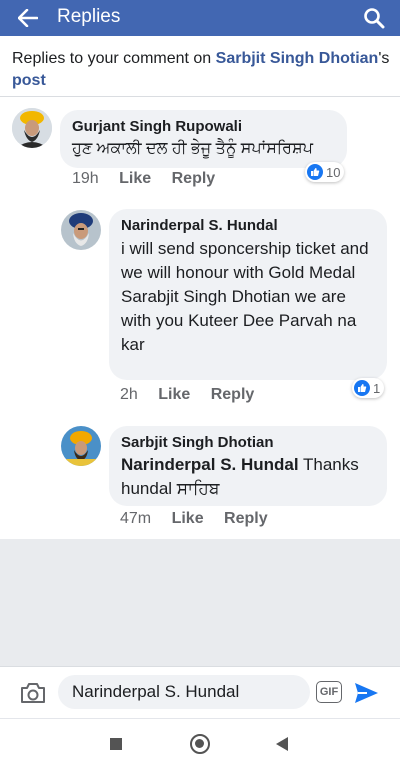 The width and height of the screenshot is (400, 768). What do you see at coordinates (377, 388) in the screenshot?
I see `reaction-number: 1` at bounding box center [377, 388].